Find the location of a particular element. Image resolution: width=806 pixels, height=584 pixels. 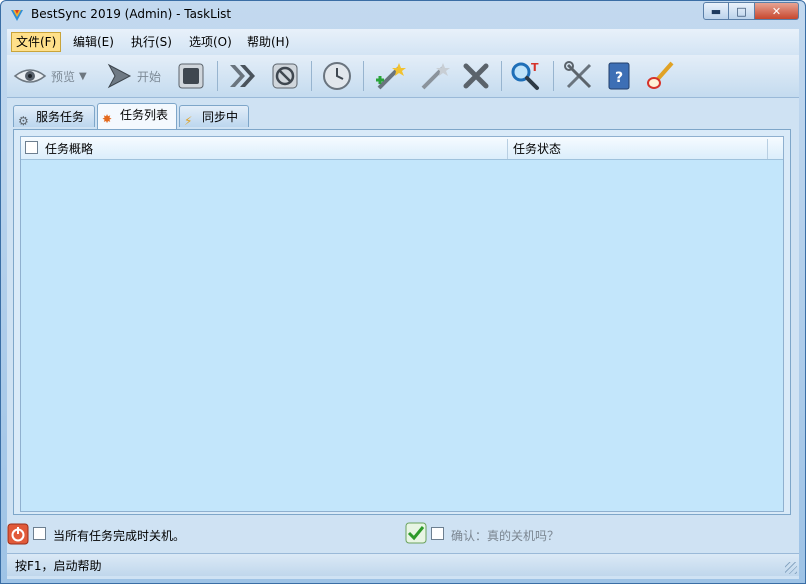

tab-label: 同步中 is located at coordinates (220, 117).